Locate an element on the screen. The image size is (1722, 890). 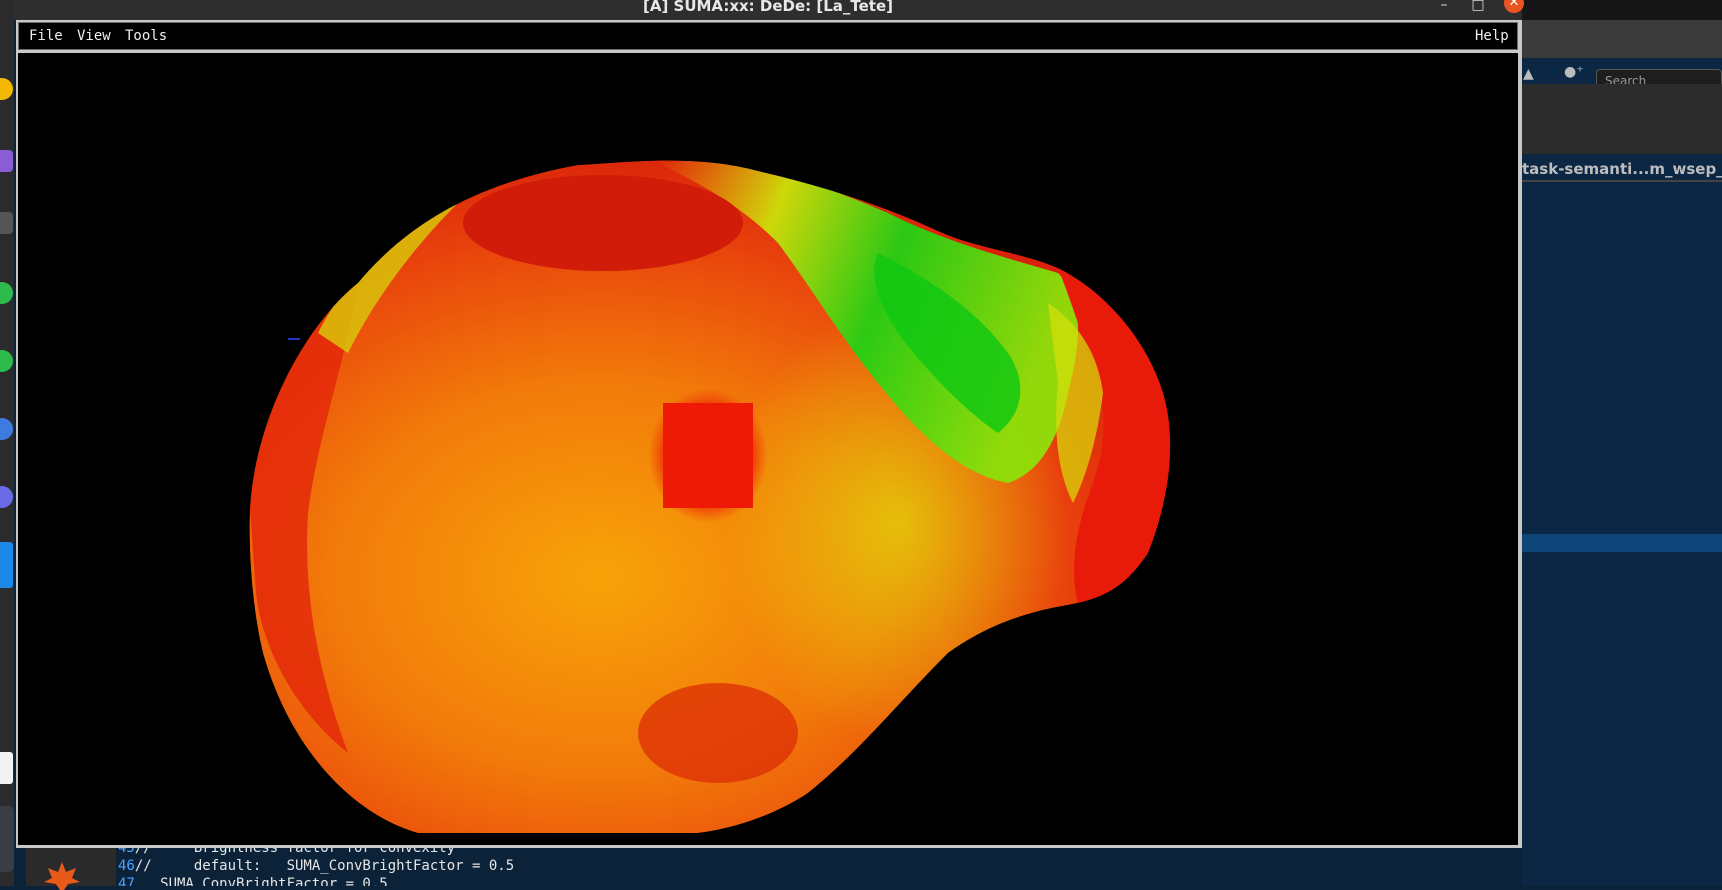
menu-tools: Tools is located at coordinates (146, 36).